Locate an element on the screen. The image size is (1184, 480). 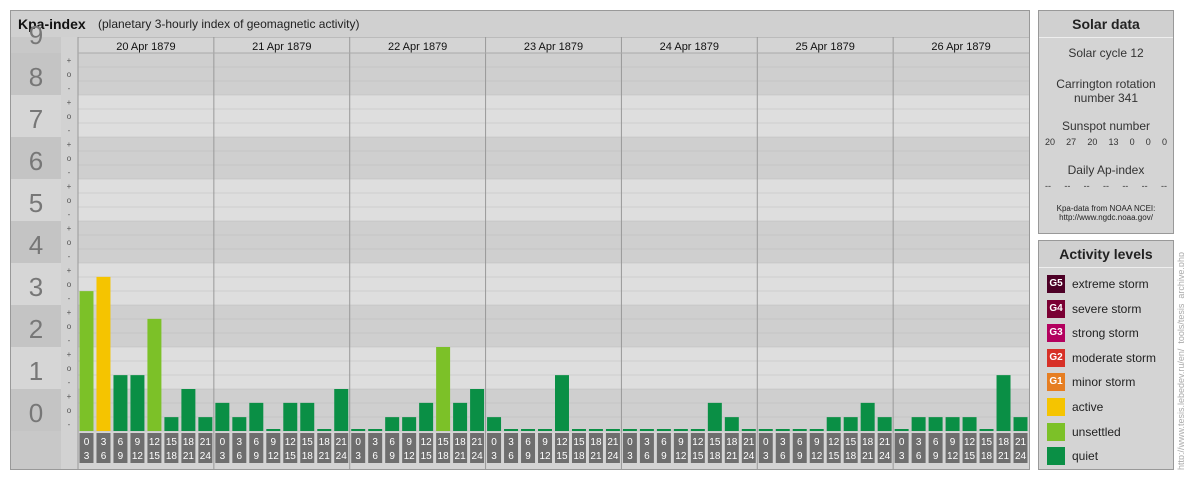
legend-item: quiet is located at coordinates (1110, 456).